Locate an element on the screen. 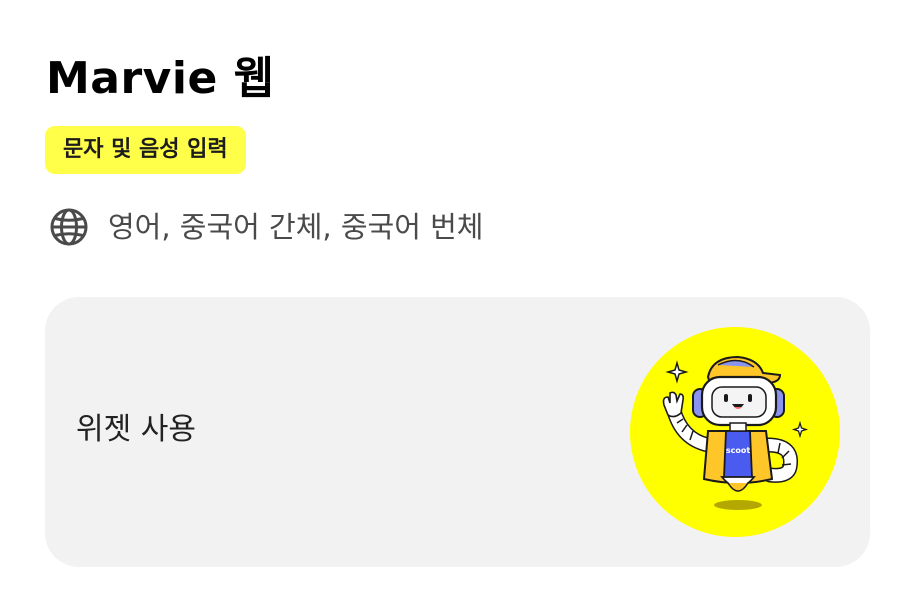 The height and width of the screenshot is (612, 915). widget-card-label: 위젯 사용 is located at coordinates (136, 429).